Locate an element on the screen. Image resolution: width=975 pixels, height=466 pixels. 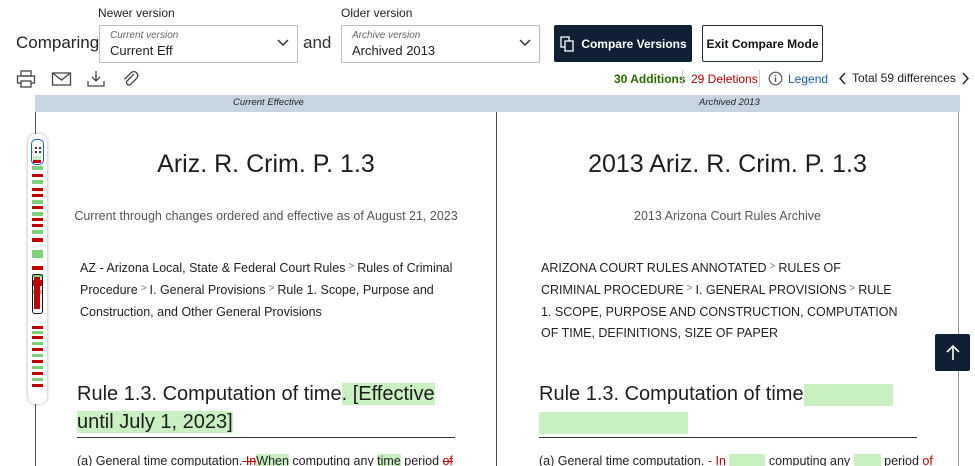
arrow-up-icon is located at coordinates (952, 352).